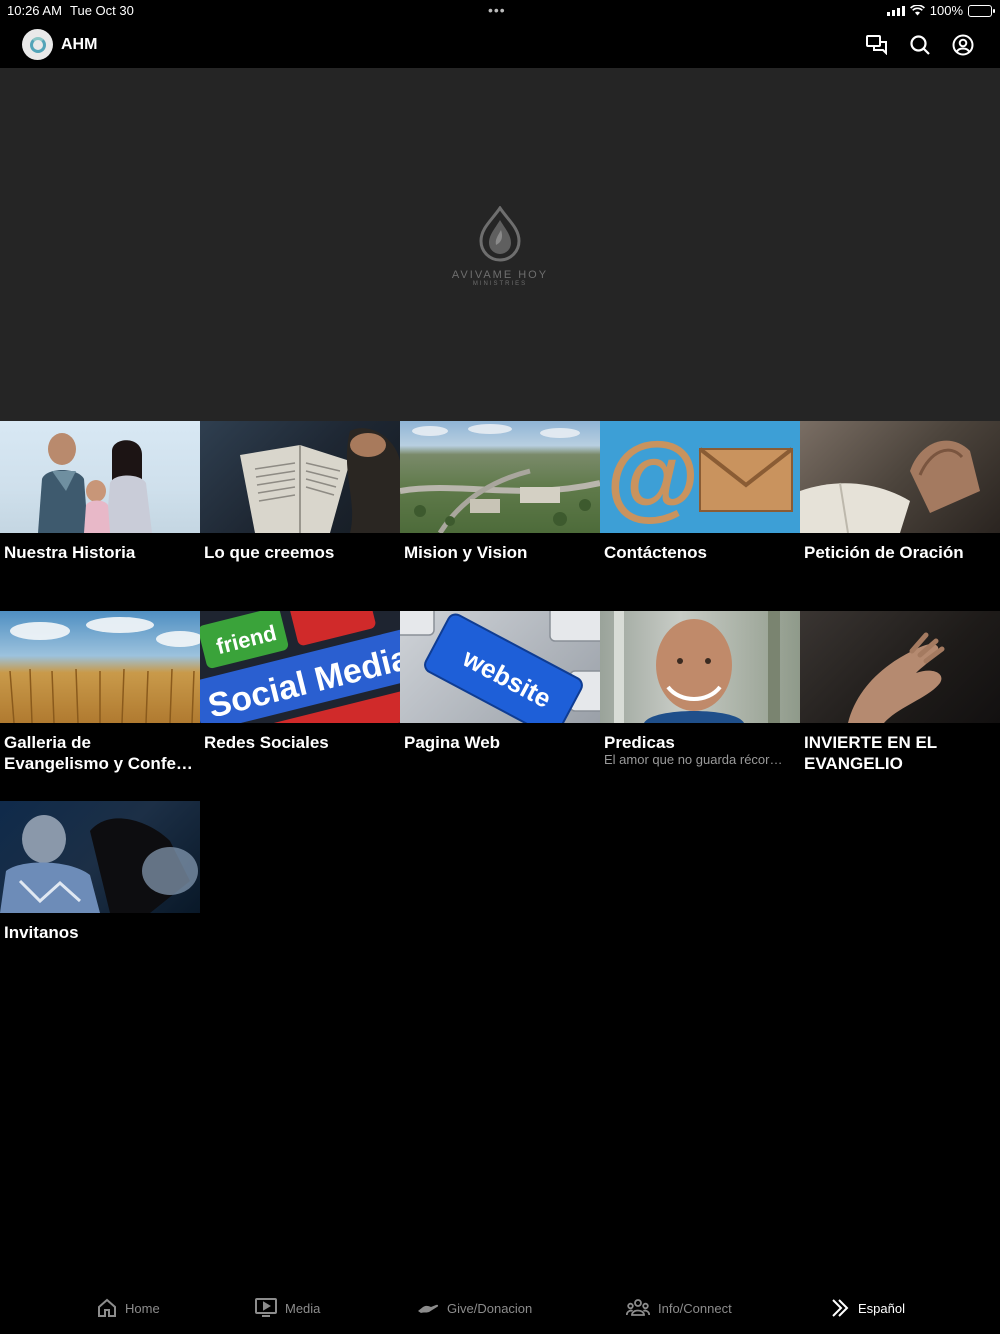  I want to click on tile-lo-que-creemos: Lo que creemos, so click(300, 516).